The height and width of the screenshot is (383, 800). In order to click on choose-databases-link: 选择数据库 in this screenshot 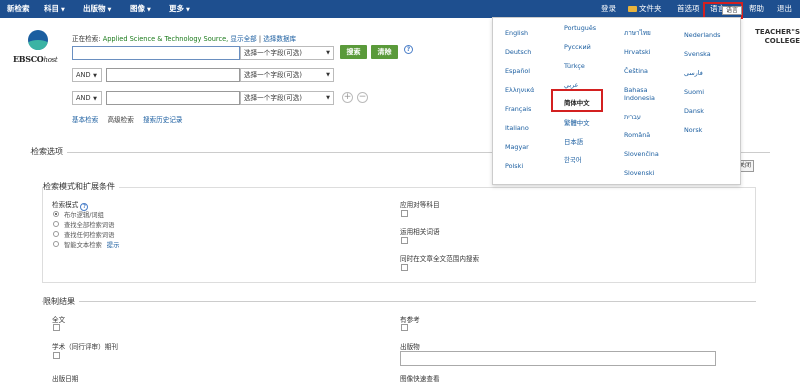, I will do `click(279, 39)`.